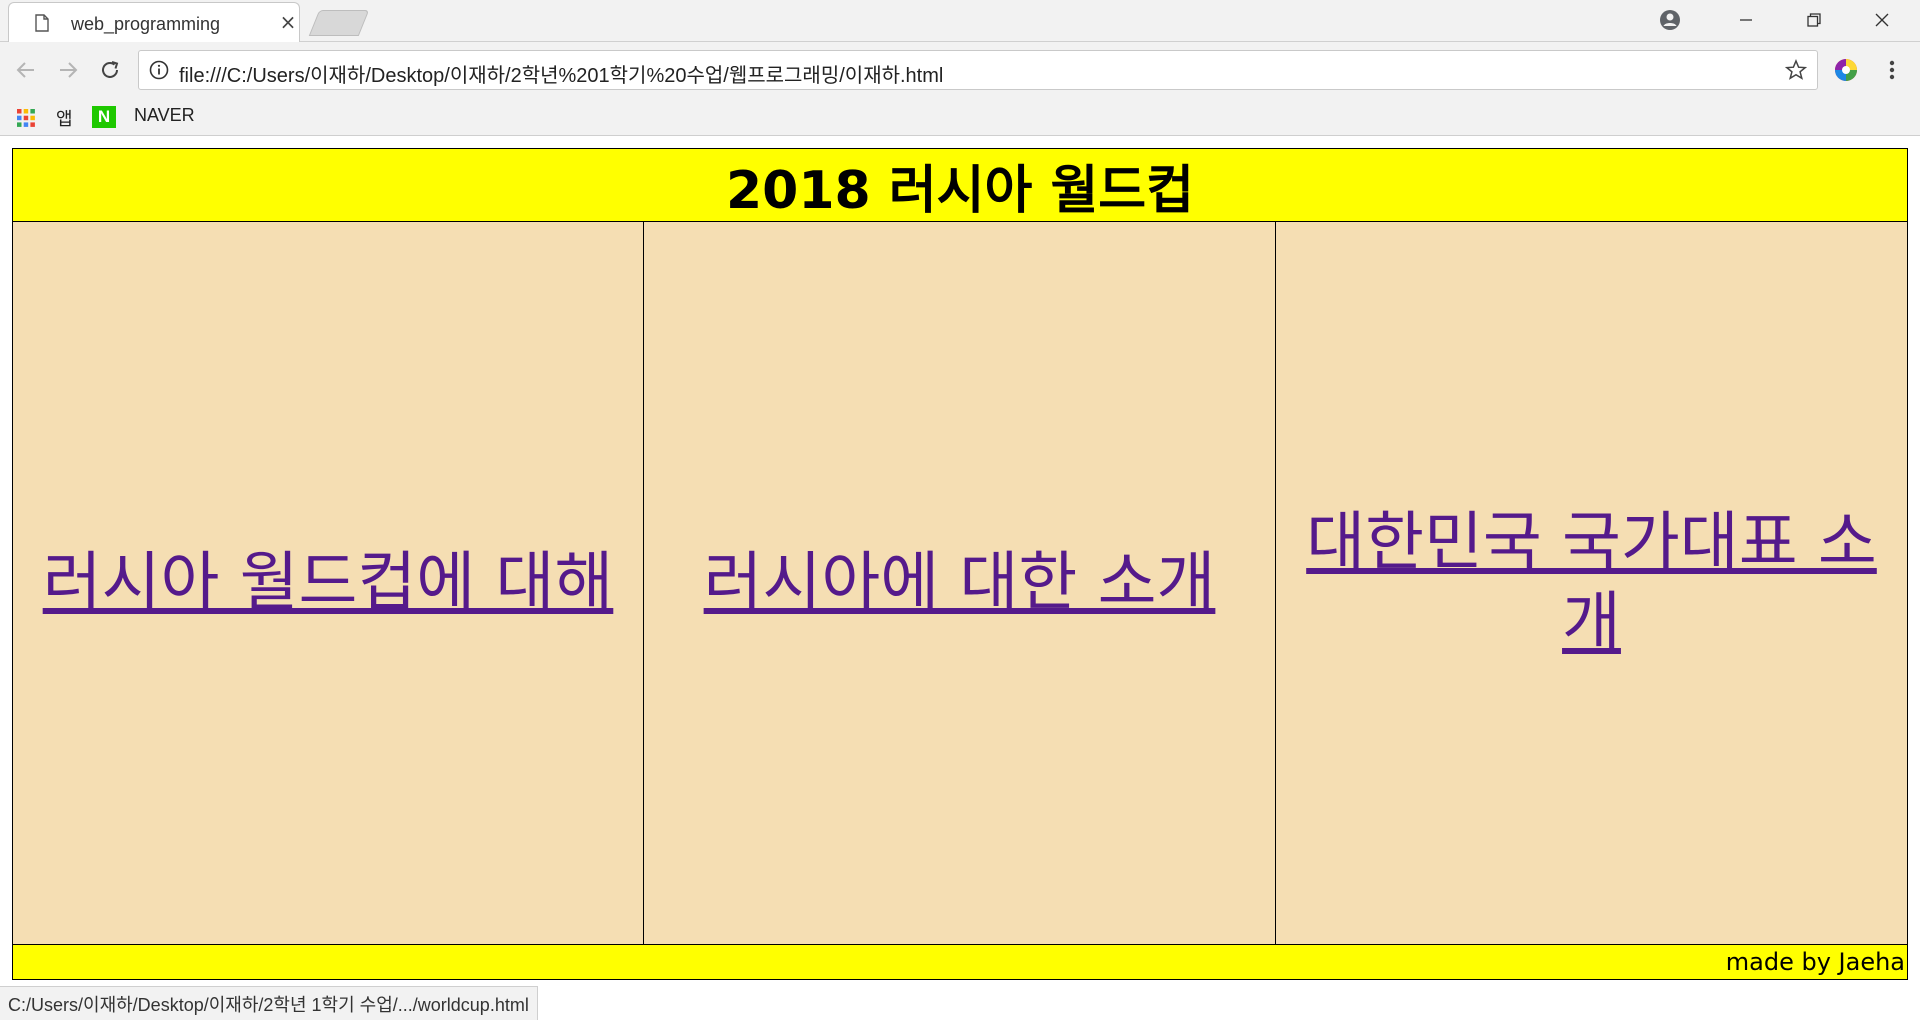 This screenshot has width=1920, height=1020. Describe the element at coordinates (110, 70) in the screenshot. I see `reload-icon` at that location.